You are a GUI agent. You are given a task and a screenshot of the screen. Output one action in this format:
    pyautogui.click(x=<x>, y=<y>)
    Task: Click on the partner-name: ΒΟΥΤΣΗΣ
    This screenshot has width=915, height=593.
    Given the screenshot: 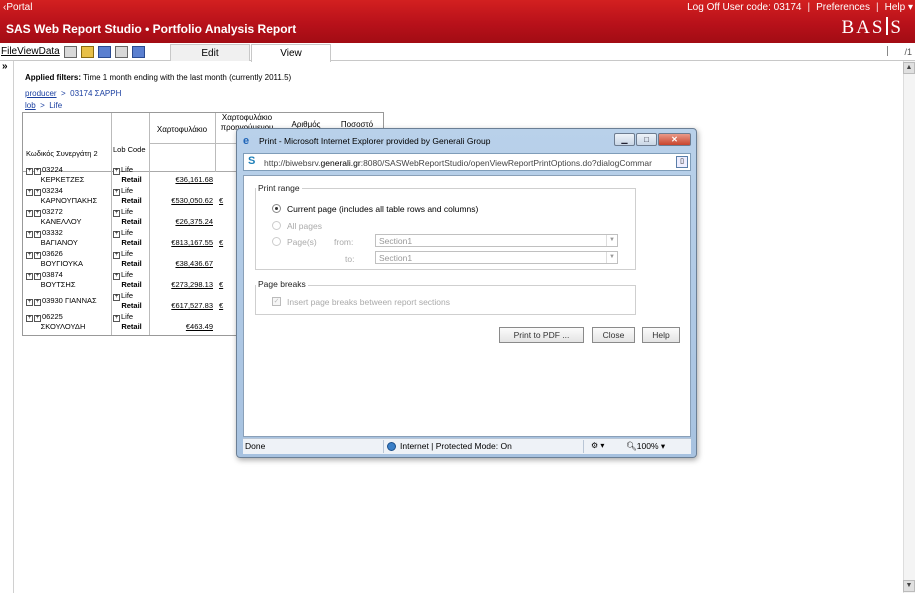 What is the action you would take?
    pyautogui.click(x=58, y=284)
    